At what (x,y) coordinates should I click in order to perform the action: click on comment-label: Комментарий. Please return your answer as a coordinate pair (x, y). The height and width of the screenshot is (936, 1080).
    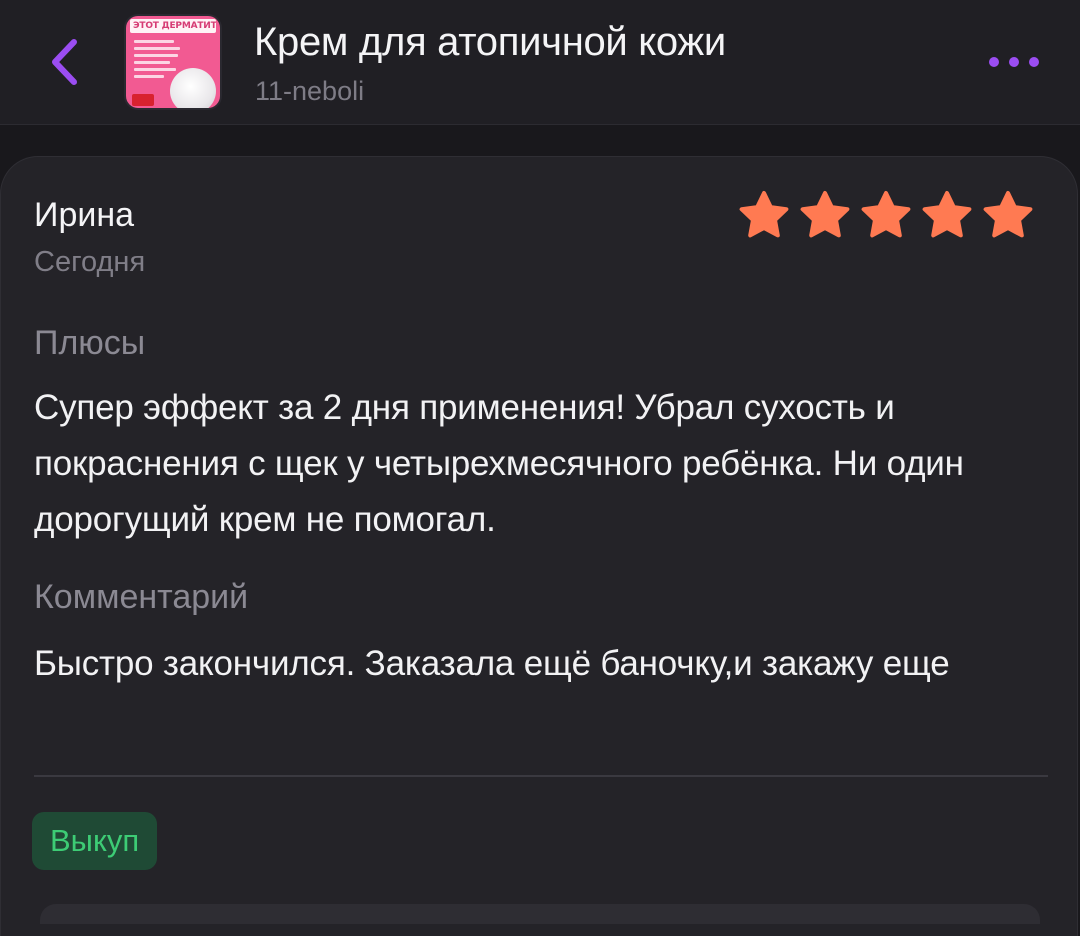
    Looking at the image, I should click on (141, 597).